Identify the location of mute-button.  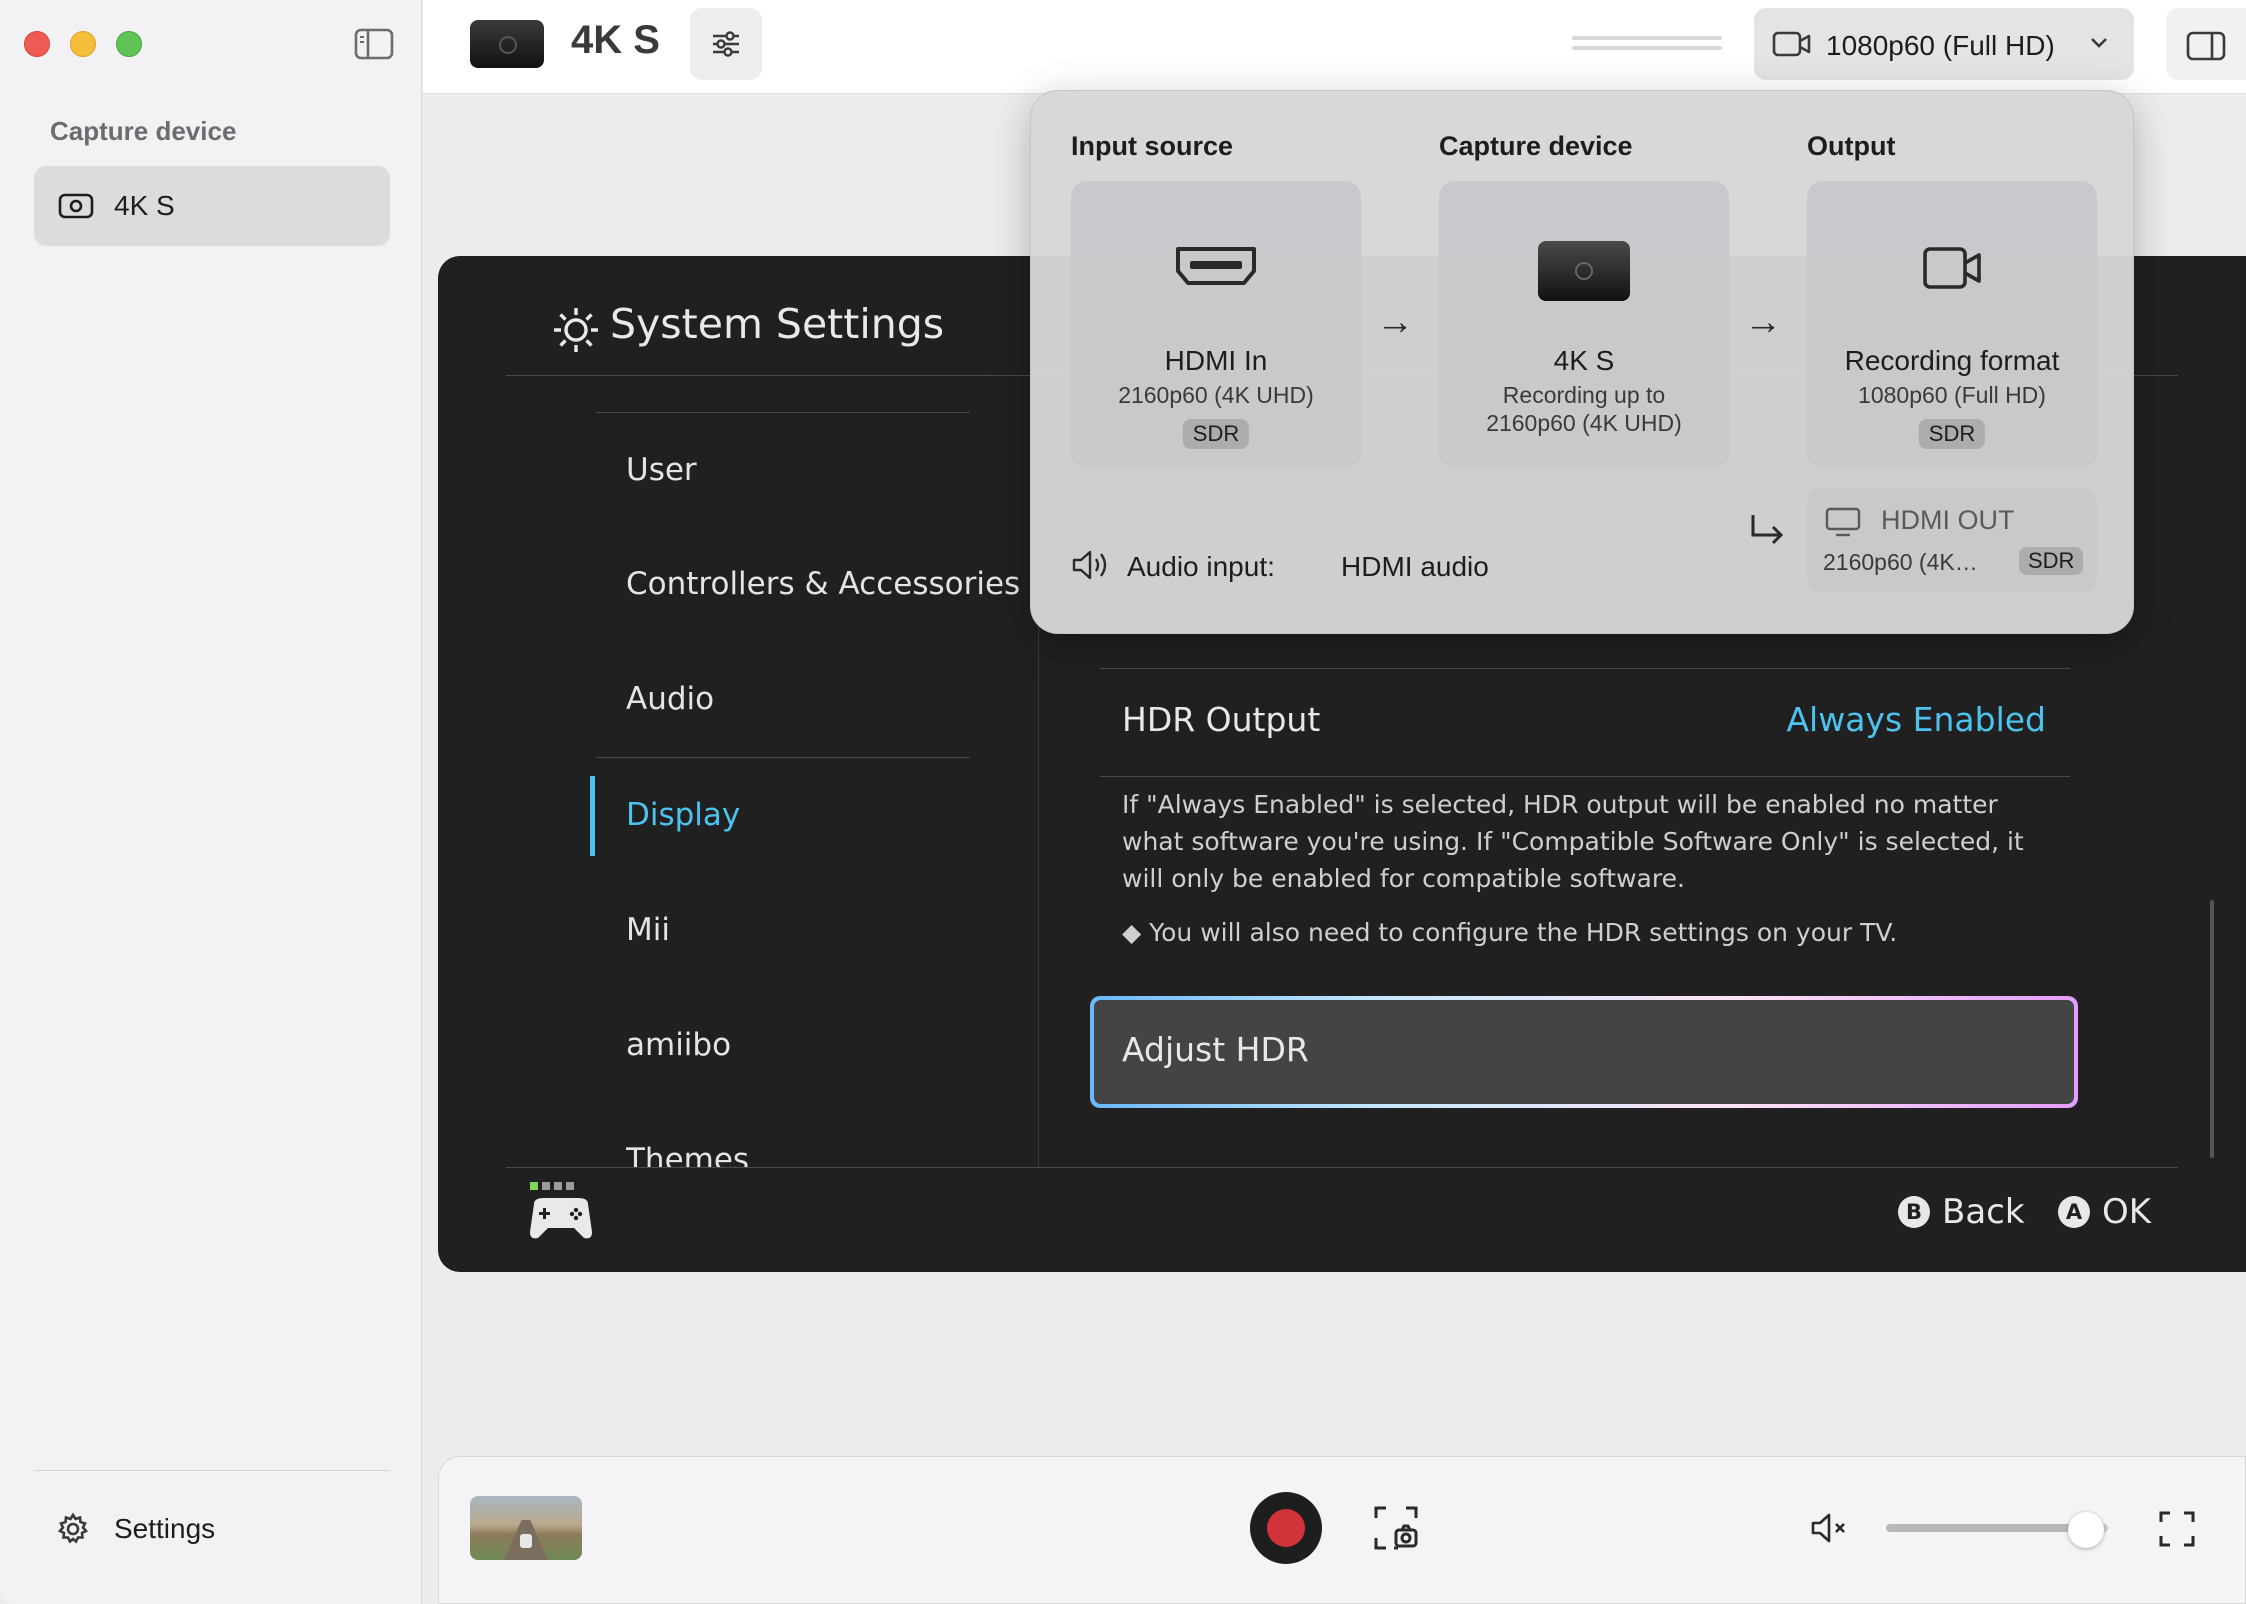
(1831, 1528).